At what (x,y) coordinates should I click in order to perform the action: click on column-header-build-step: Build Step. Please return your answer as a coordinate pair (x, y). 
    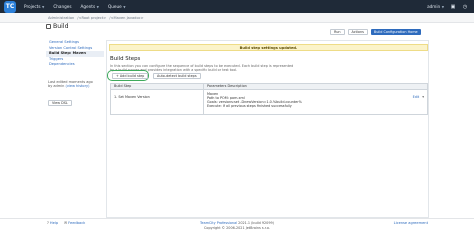
    Looking at the image, I should click on (157, 86).